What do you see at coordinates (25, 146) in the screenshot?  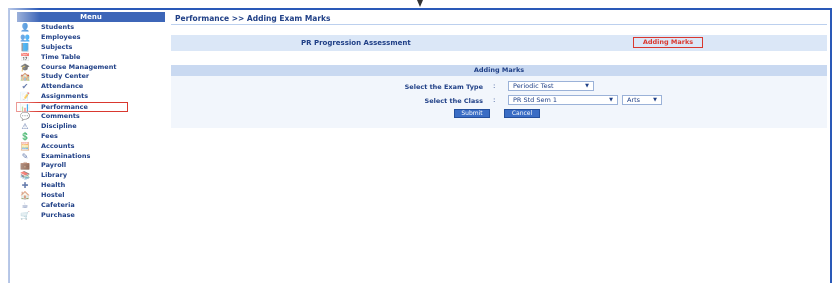 I see `accounts-icon: 🧮` at bounding box center [25, 146].